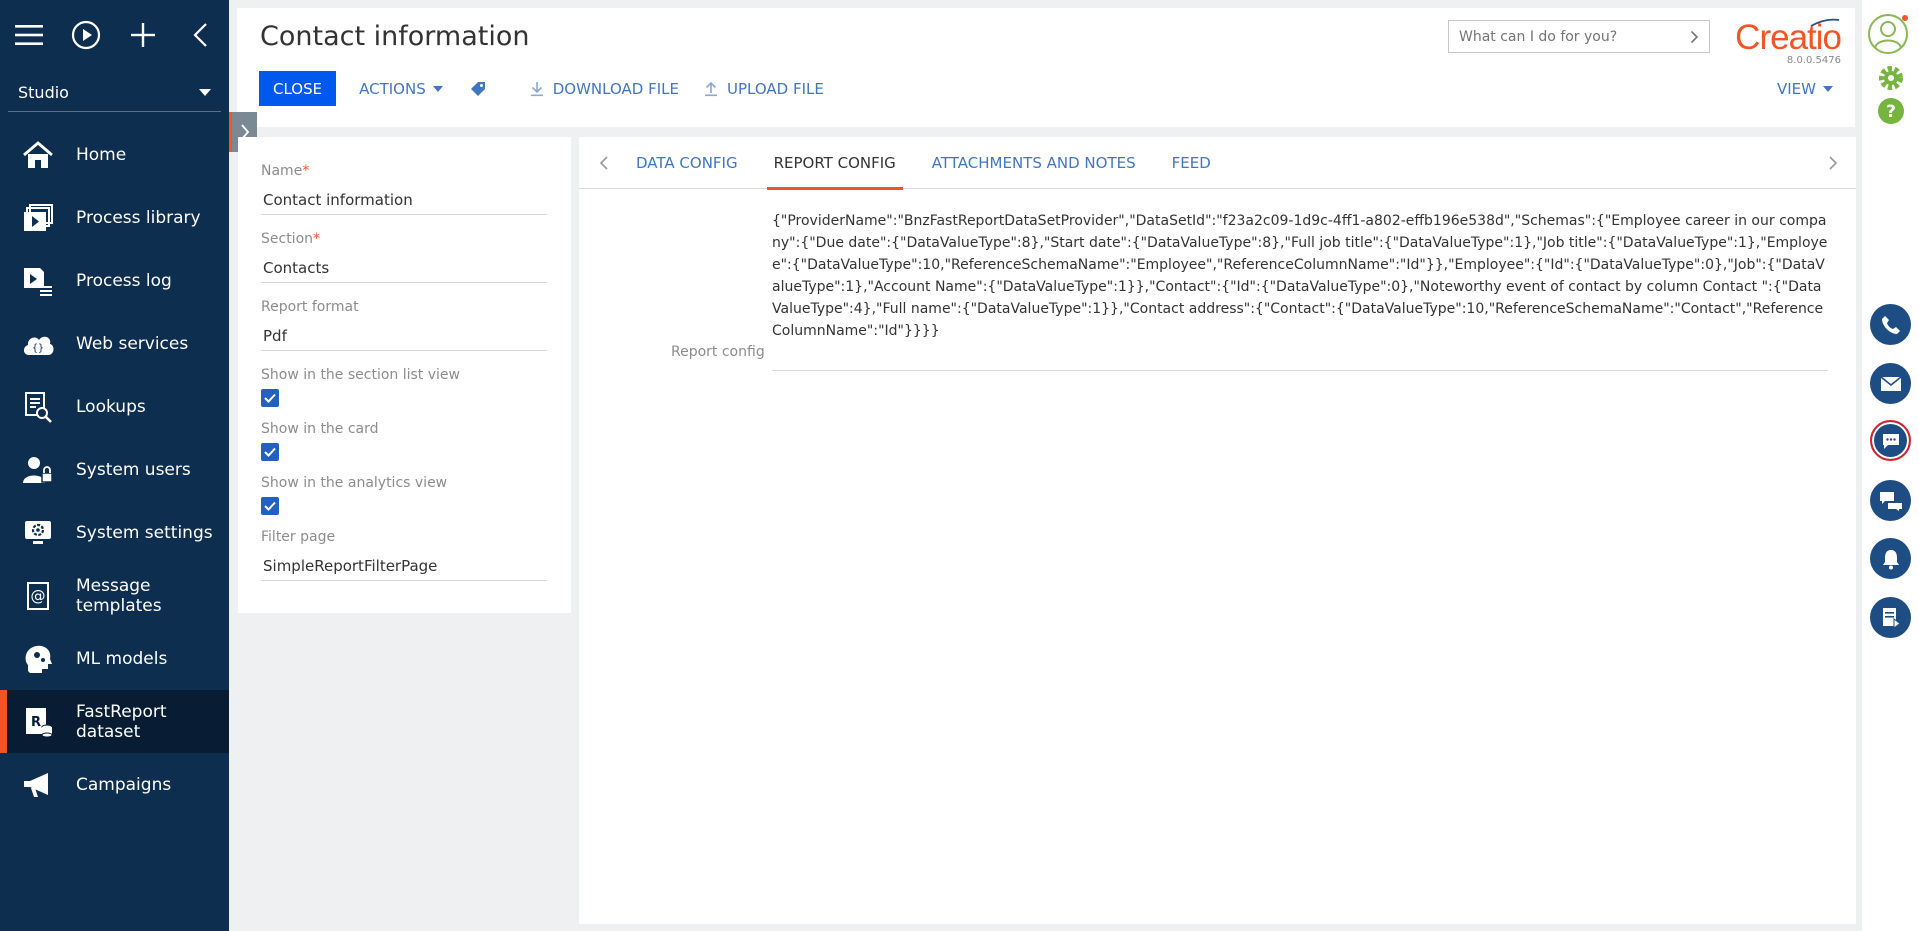  I want to click on report-format-label: Report format, so click(310, 307).